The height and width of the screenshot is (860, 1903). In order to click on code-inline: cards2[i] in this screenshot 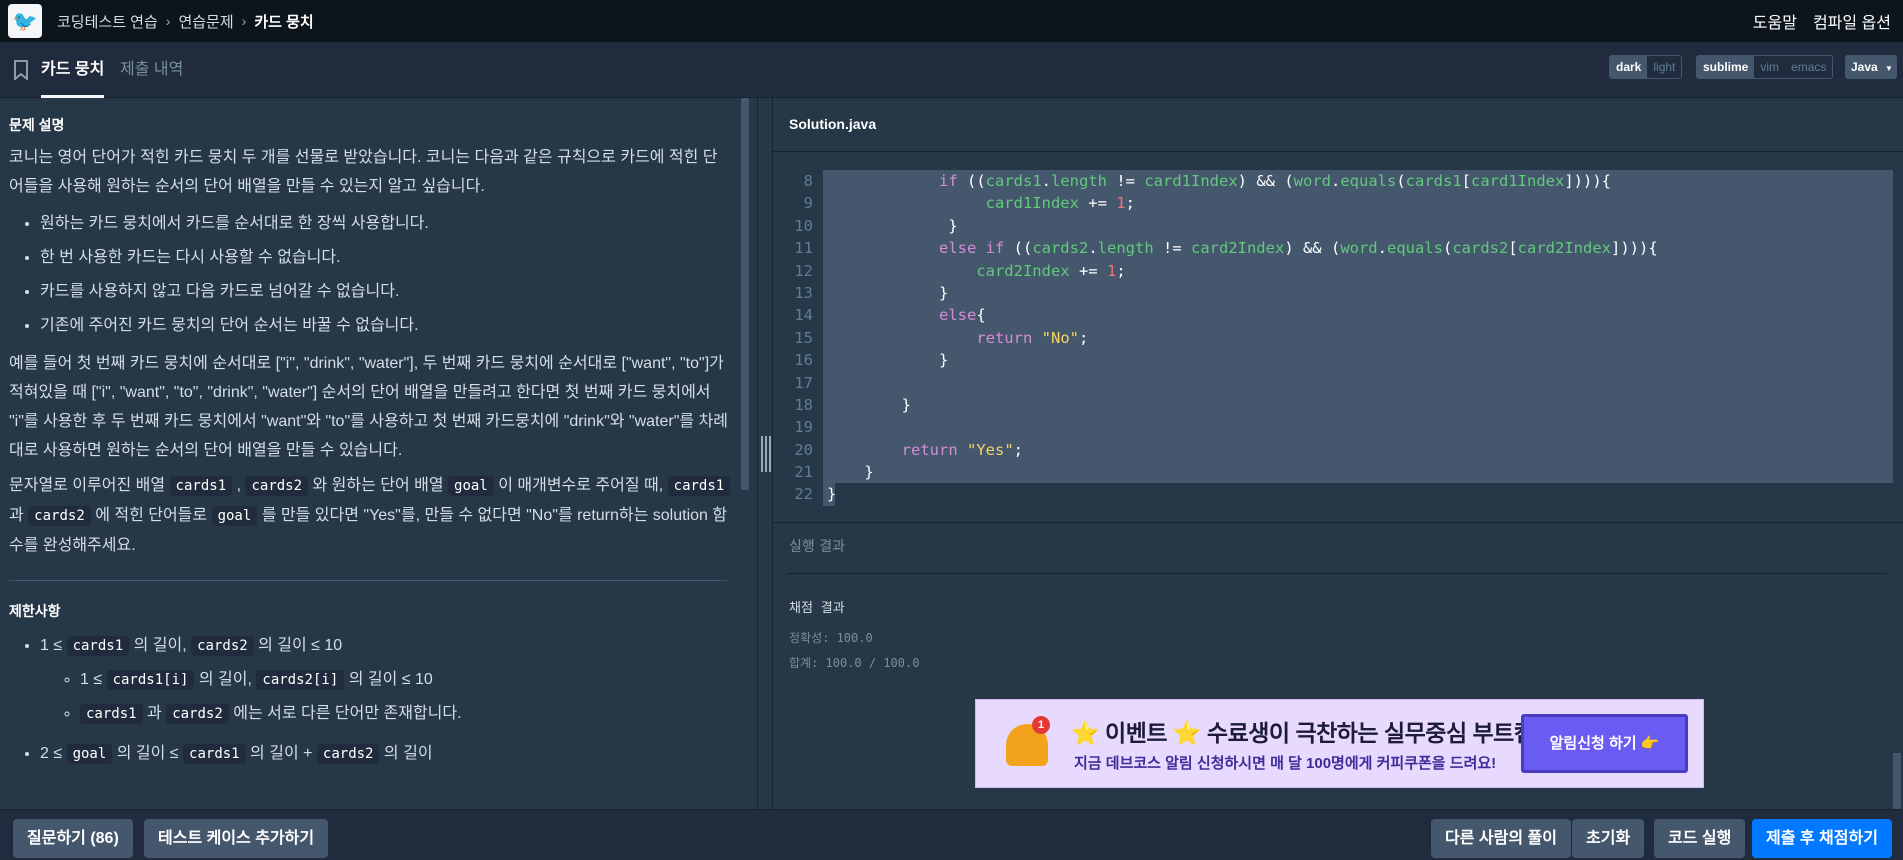, I will do `click(300, 680)`.